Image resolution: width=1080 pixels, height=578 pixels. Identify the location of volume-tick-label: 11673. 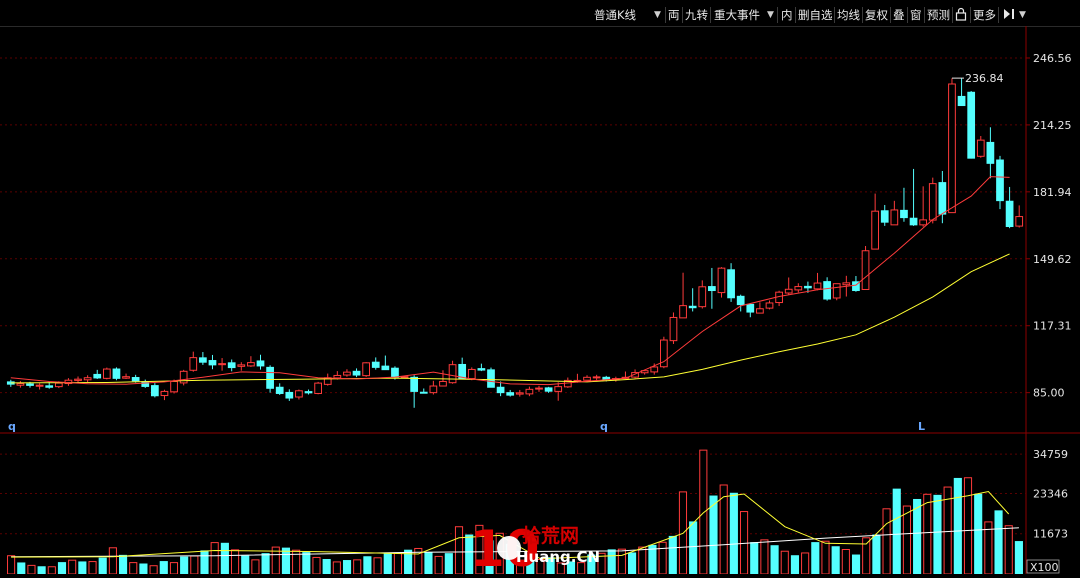
(1050, 534).